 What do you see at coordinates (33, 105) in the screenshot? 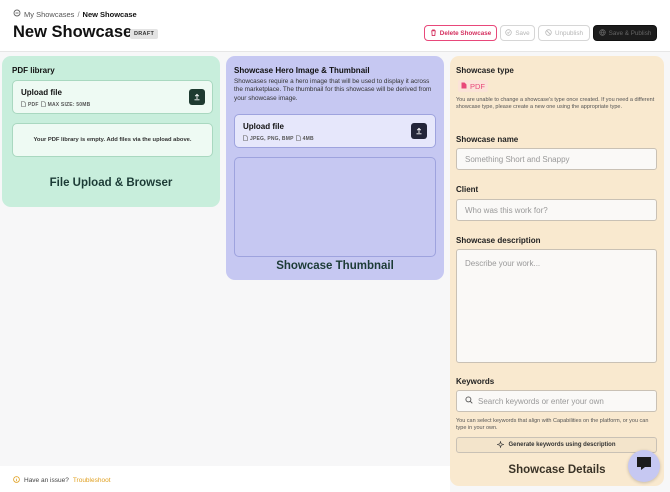
I see `pdf-upload-type: PDF` at bounding box center [33, 105].